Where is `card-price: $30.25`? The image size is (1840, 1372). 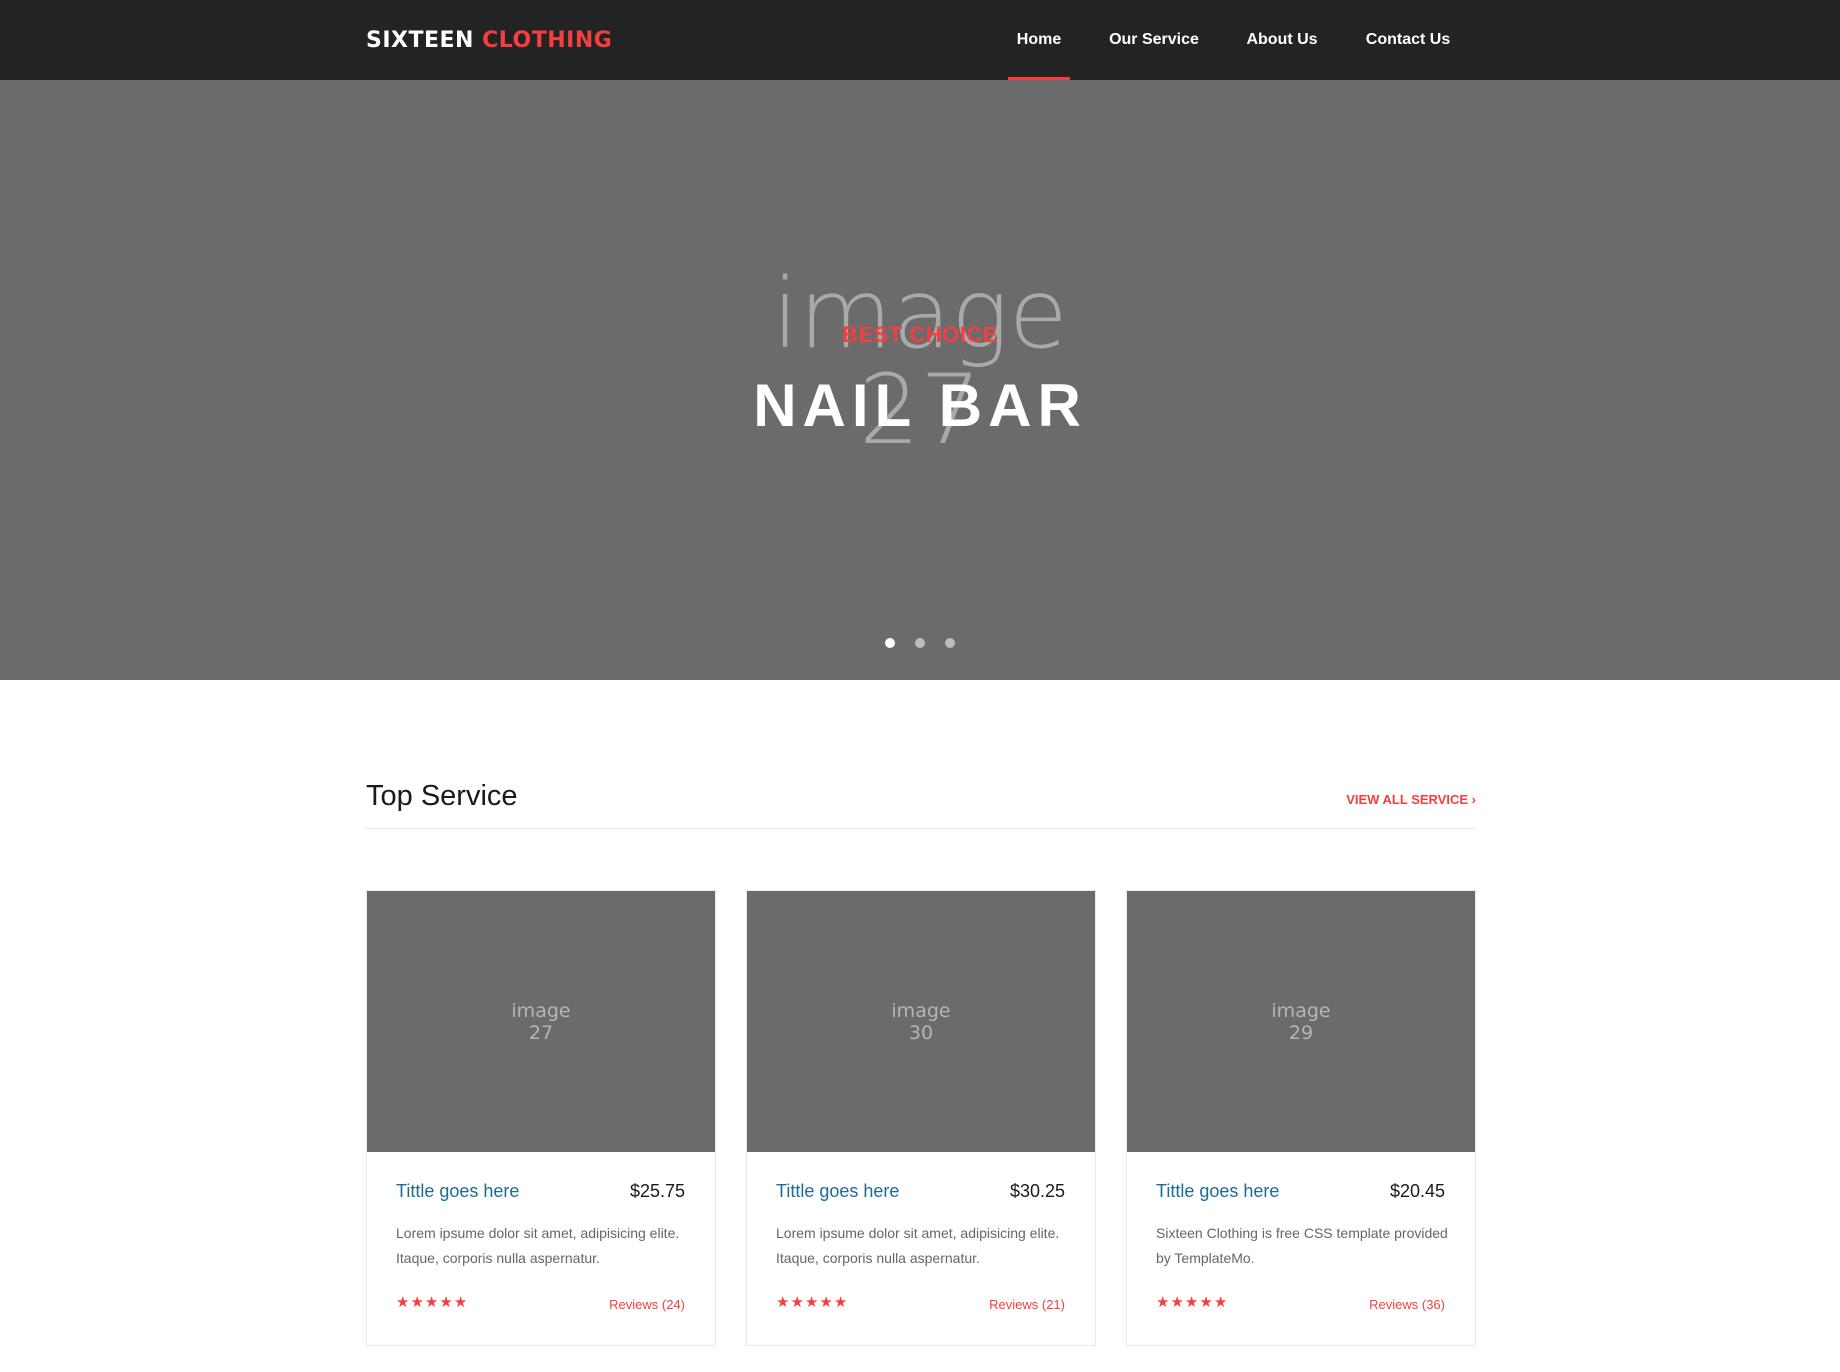
card-price: $30.25 is located at coordinates (1037, 1191).